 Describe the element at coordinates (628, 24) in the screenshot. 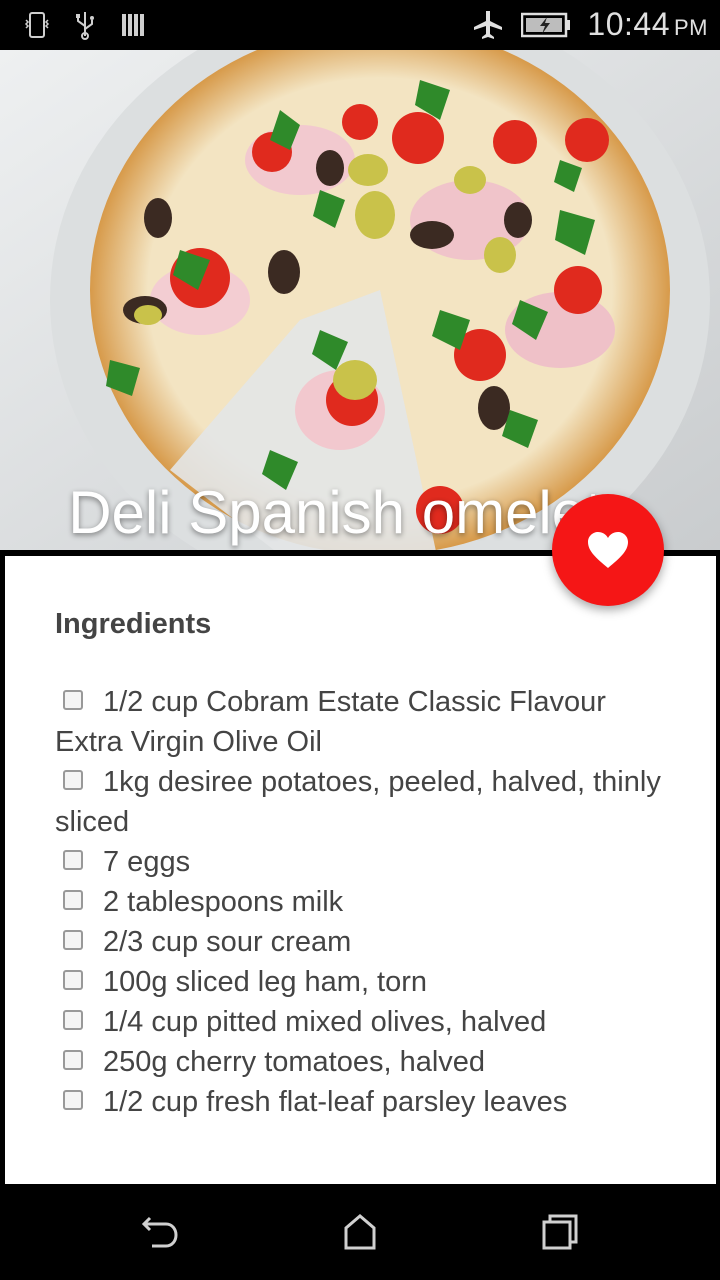

I see `clock-time: 10:44` at that location.